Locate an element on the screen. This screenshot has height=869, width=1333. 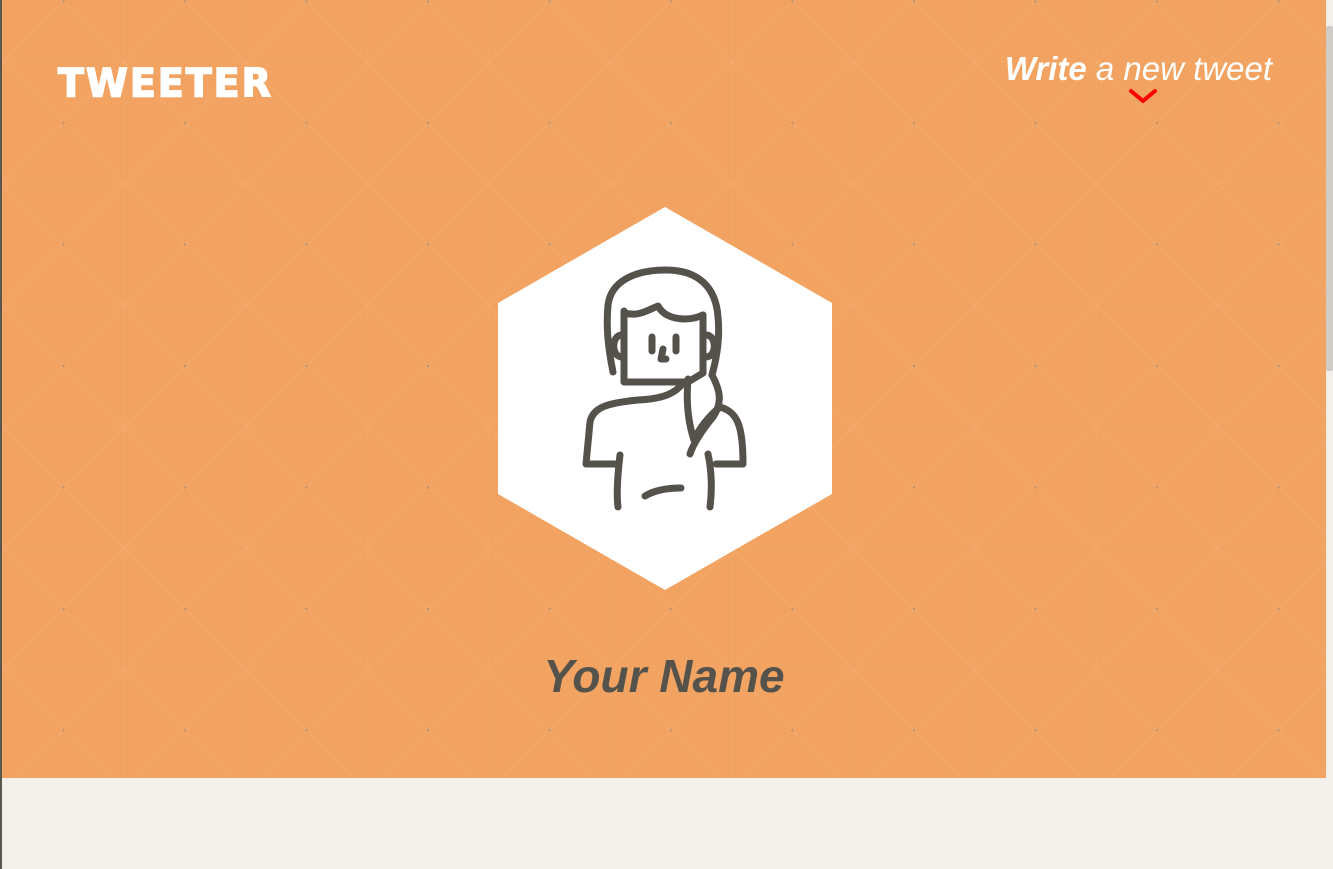
compose-label-strong: Write is located at coordinates (1045, 68).